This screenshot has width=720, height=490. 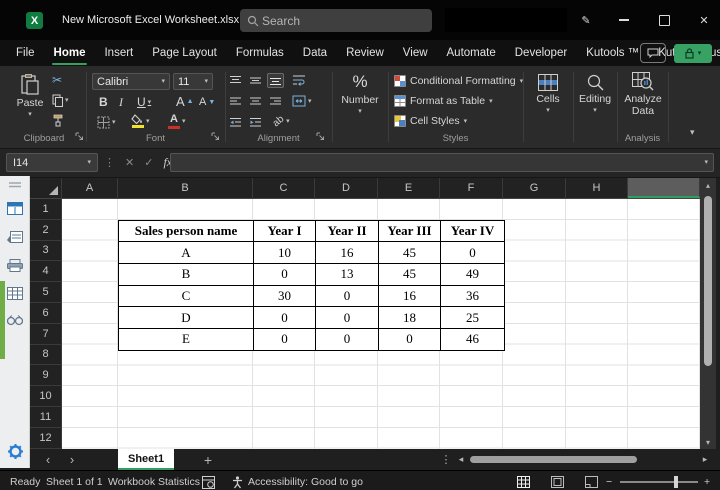 I want to click on table-cell: 10, so click(x=285, y=253).